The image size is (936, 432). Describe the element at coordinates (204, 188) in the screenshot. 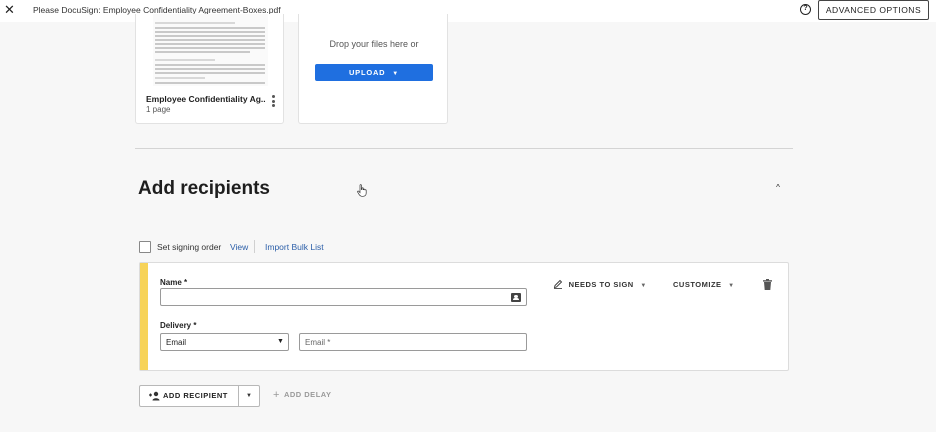

I see `section-title: Add recipients` at that location.